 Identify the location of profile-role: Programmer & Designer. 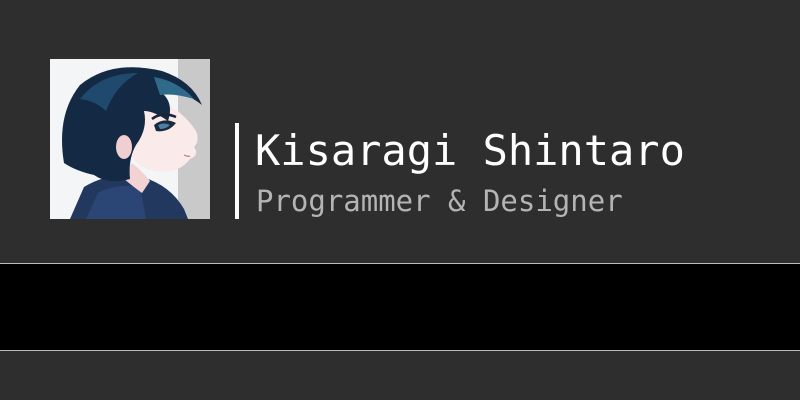
(439, 201).